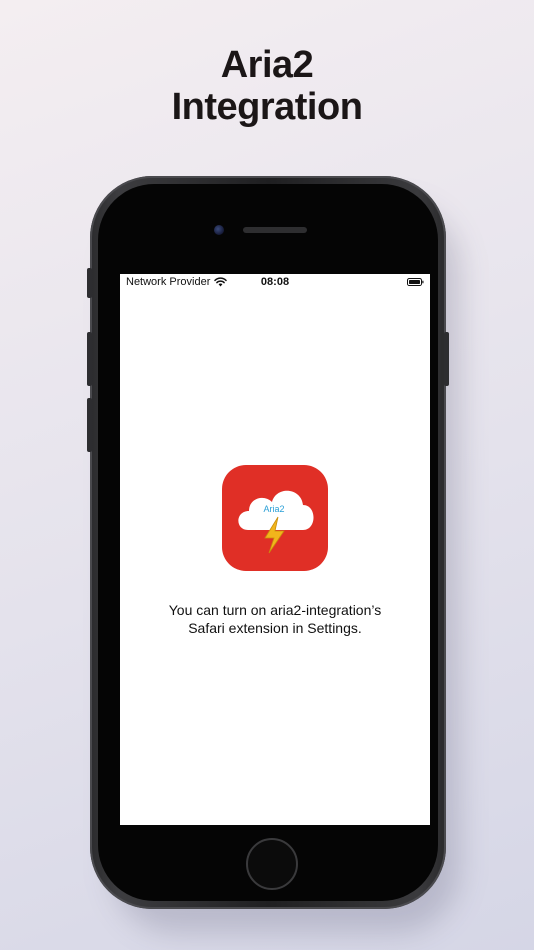  Describe the element at coordinates (89, 283) in the screenshot. I see `silent-switch` at that location.